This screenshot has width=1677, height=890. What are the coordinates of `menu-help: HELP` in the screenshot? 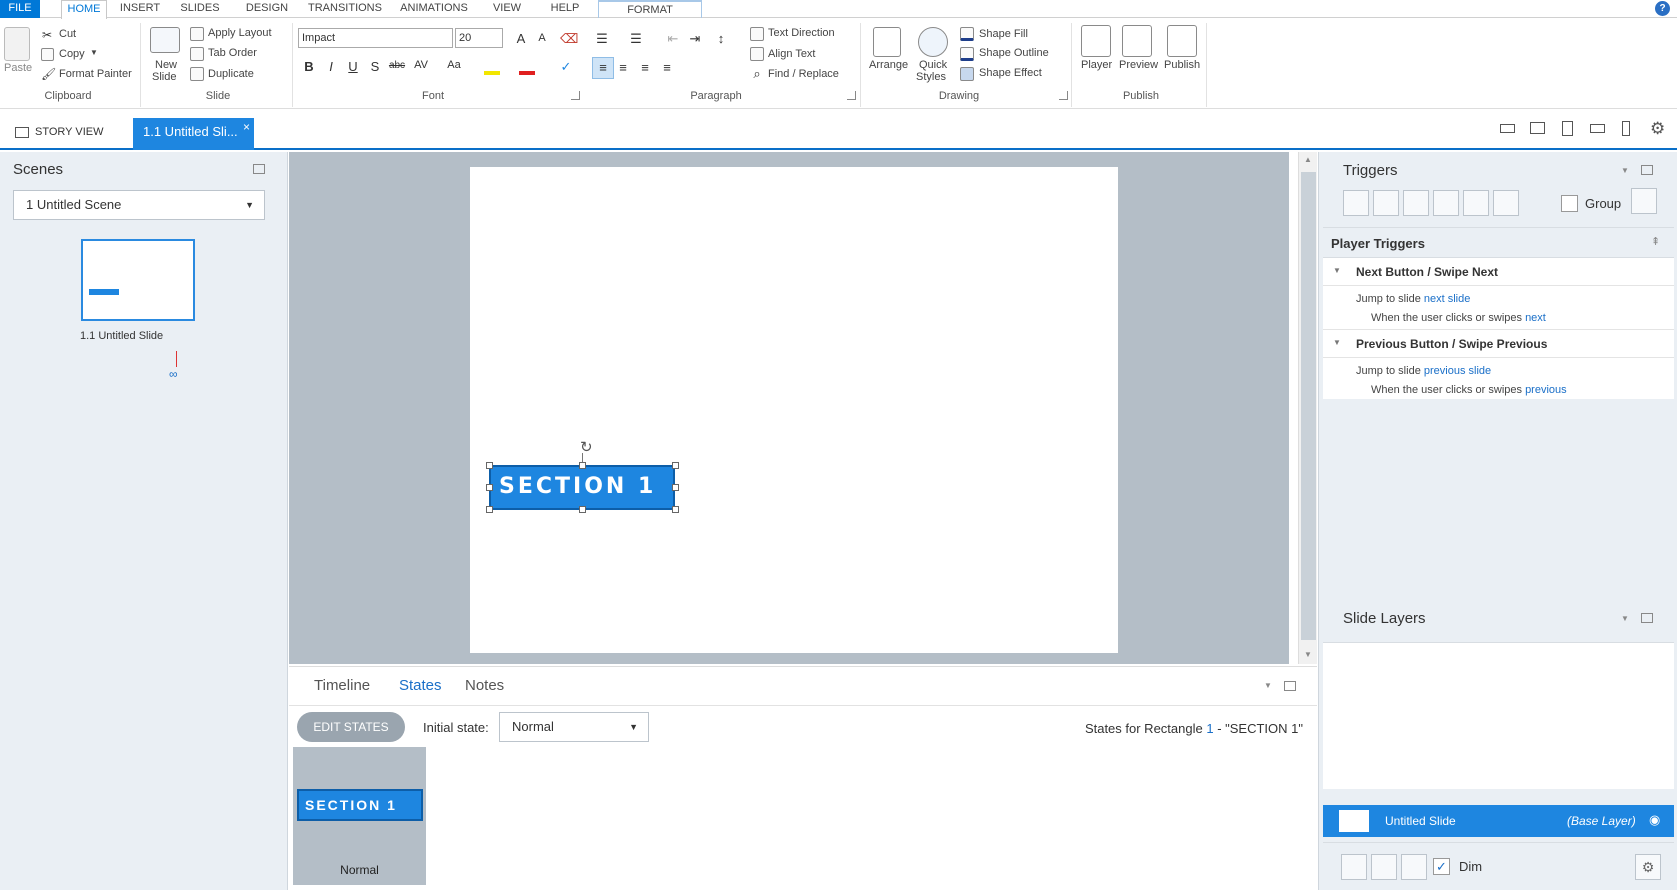 It's located at (565, 9).